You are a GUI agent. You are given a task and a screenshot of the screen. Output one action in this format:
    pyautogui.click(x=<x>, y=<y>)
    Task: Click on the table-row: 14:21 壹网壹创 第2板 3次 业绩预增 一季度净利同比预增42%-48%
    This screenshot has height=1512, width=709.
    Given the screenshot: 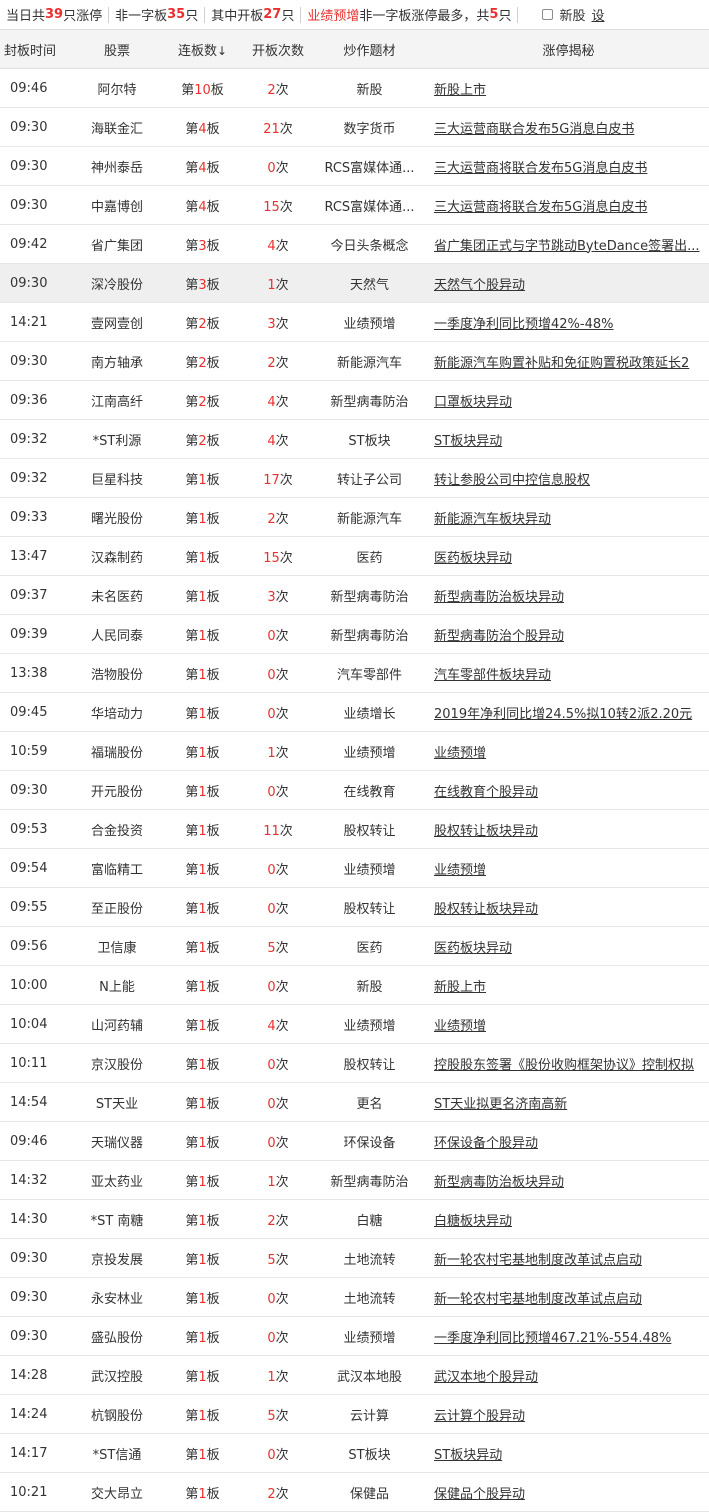 What is the action you would take?
    pyautogui.click(x=354, y=322)
    